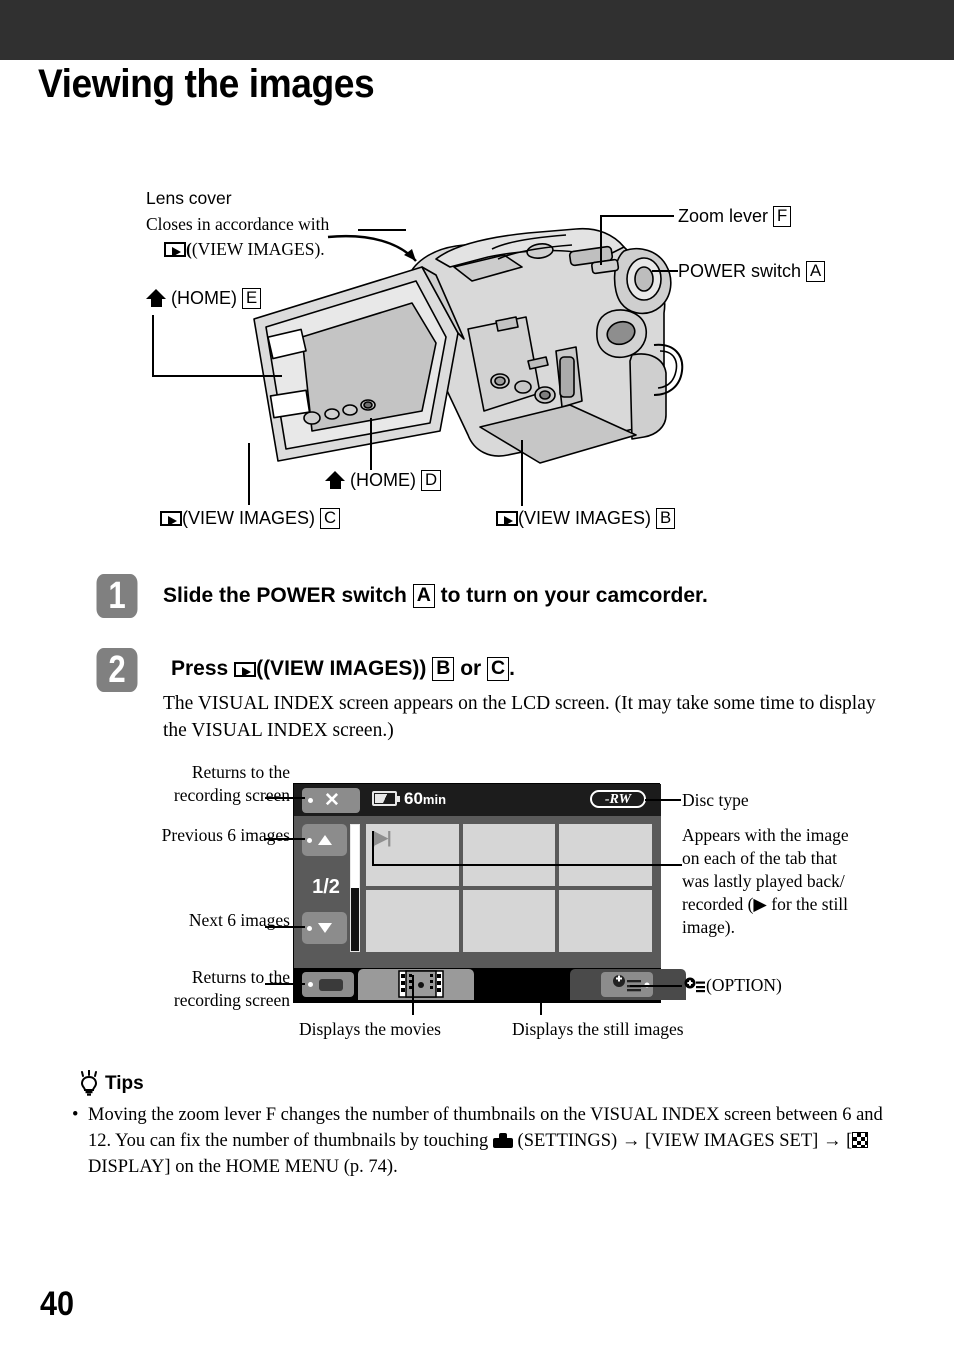 Image resolution: width=954 pixels, height=1357 pixels. Describe the element at coordinates (175, 249) in the screenshot. I see `view-images-icon` at that location.